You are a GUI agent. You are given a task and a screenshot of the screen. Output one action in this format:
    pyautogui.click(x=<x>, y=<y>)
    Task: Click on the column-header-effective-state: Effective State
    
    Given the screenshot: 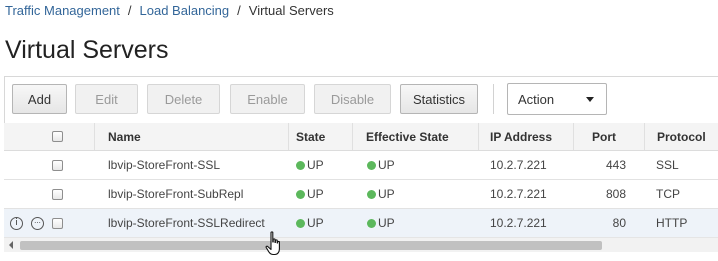 What is the action you would take?
    pyautogui.click(x=407, y=136)
    